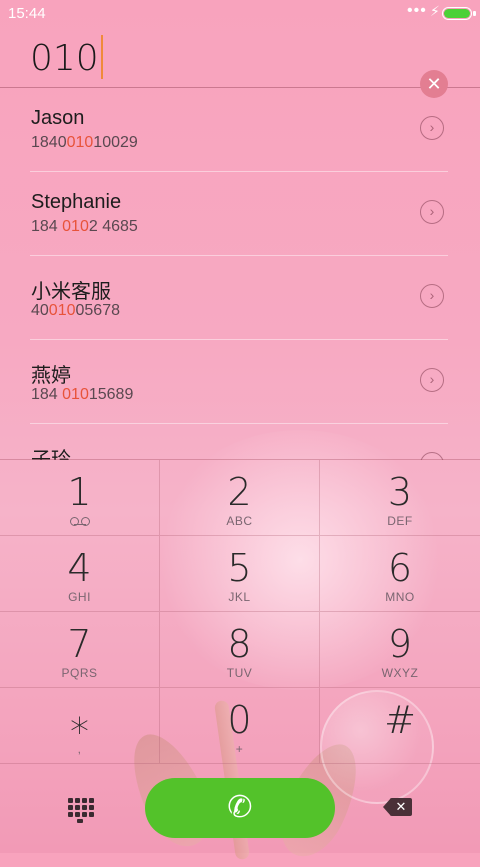  Describe the element at coordinates (58, 118) in the screenshot. I see `contact-name: Jason` at that location.